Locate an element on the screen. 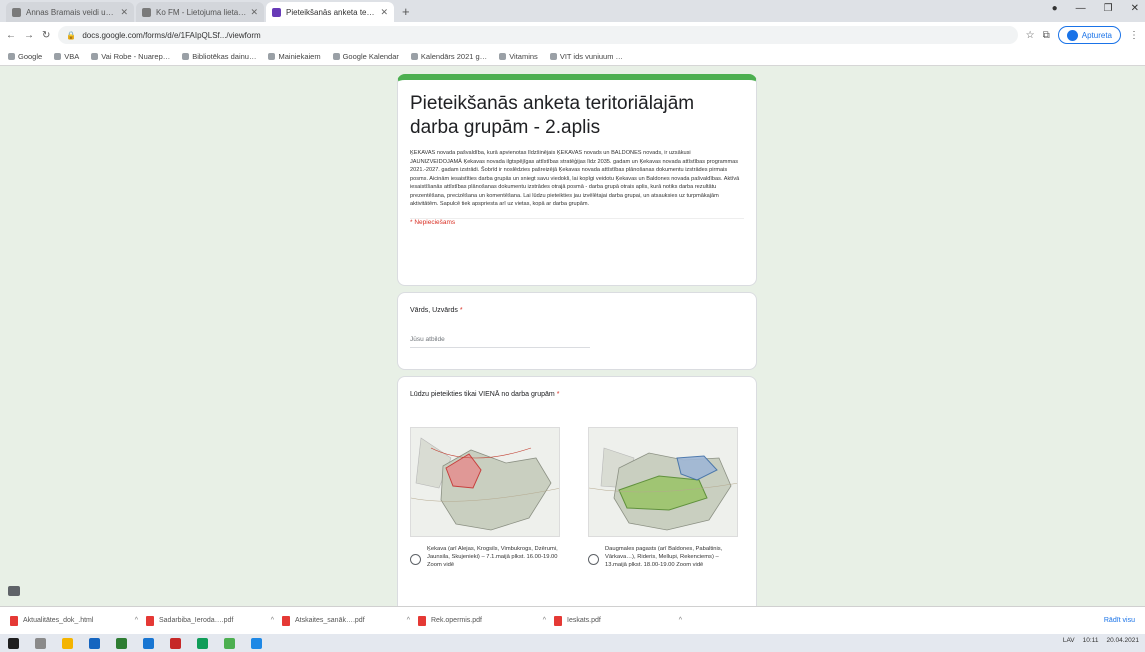 This screenshot has height=652, width=1145. browser-tab-active: Pieteikšanās anketa teritoriālaj… ✕ is located at coordinates (330, 12).